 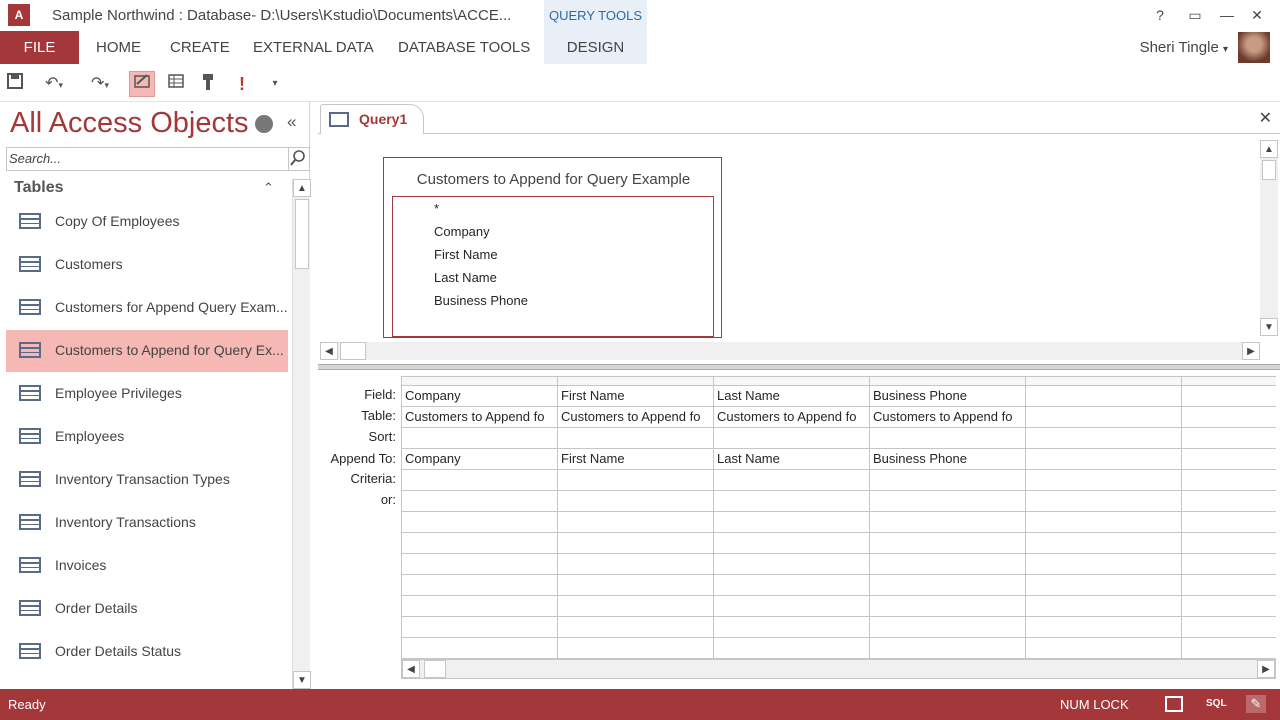 What do you see at coordinates (142, 84) in the screenshot?
I see `design-view-icon` at bounding box center [142, 84].